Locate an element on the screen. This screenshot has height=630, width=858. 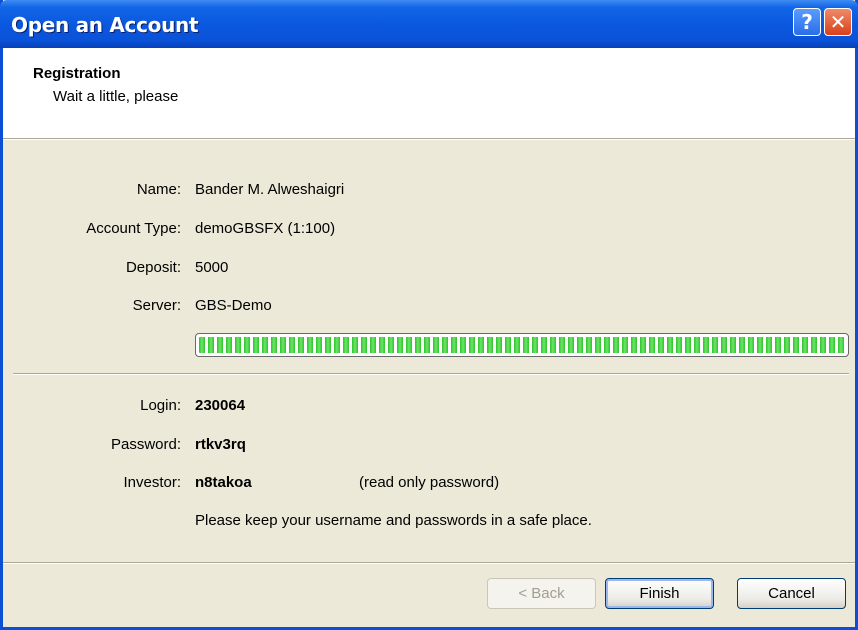
cancel-button: Cancel is located at coordinates (791, 593).